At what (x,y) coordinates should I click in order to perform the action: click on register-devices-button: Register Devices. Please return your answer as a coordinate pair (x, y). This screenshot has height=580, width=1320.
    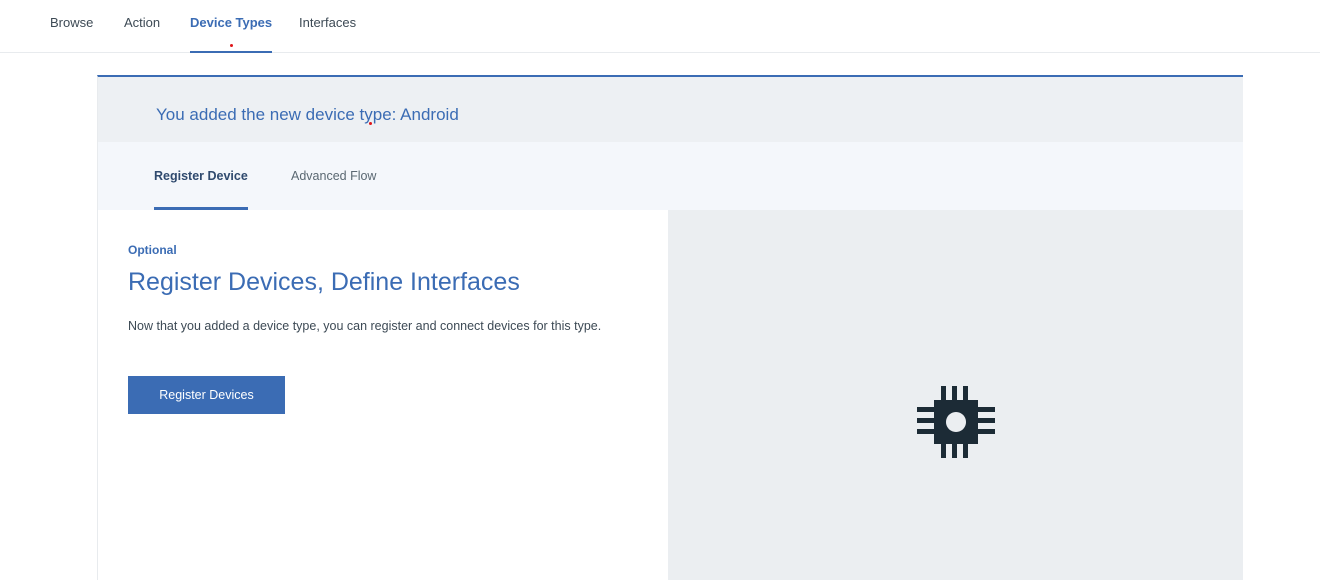
    Looking at the image, I should click on (206, 395).